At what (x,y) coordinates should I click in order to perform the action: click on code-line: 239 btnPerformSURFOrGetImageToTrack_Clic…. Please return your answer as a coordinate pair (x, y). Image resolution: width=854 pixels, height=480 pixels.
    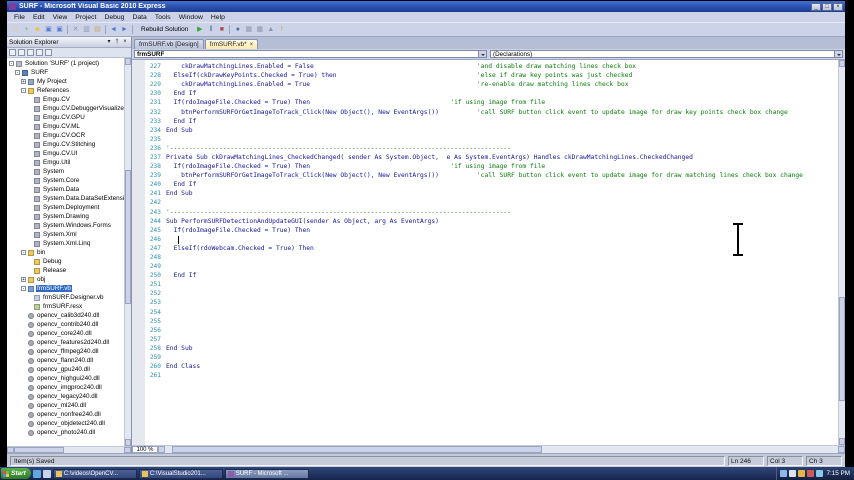
    Looking at the image, I should click on (491, 175).